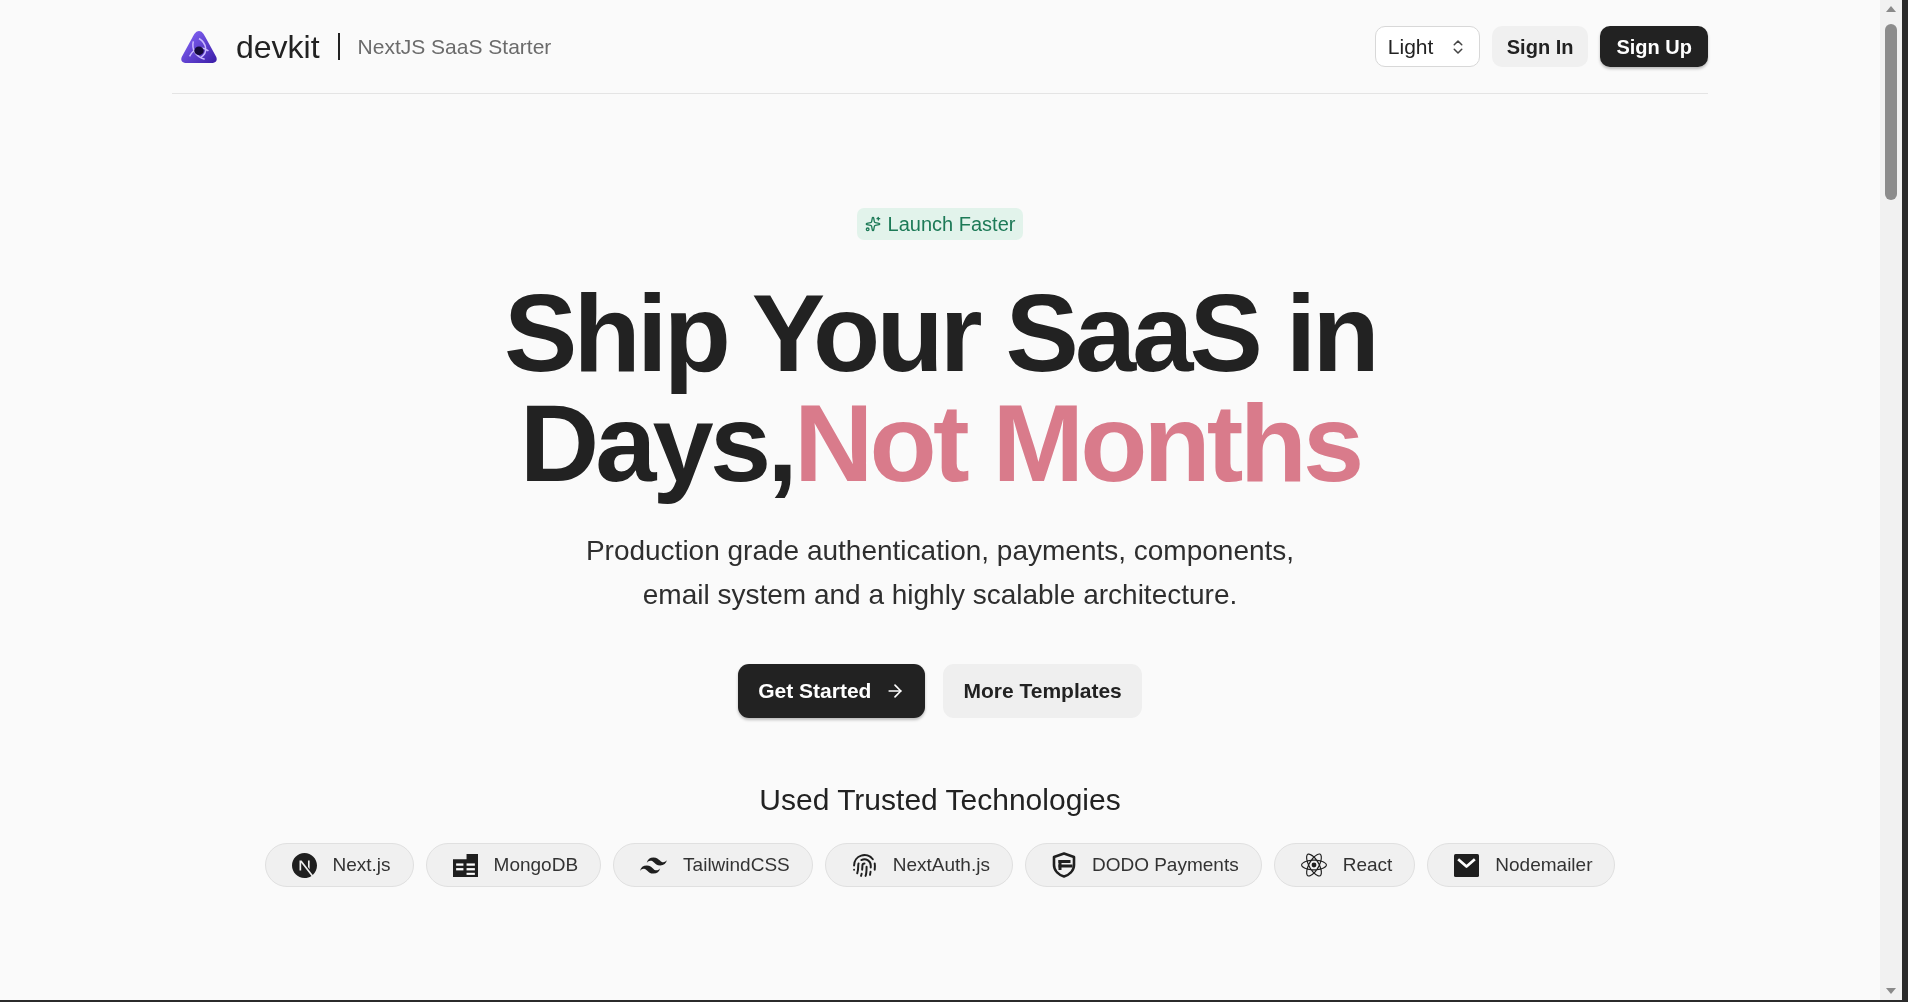 This screenshot has width=1908, height=1002. I want to click on scrollbar-thumb, so click(1891, 112).